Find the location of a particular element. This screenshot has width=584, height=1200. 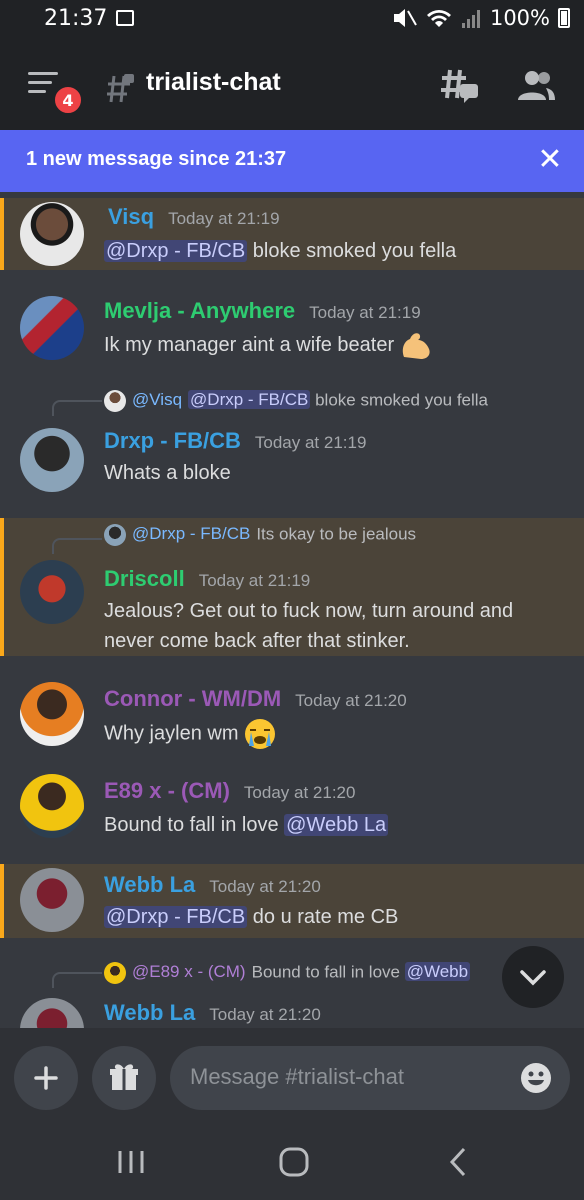

system-navigation-bar is located at coordinates (292, 1161).